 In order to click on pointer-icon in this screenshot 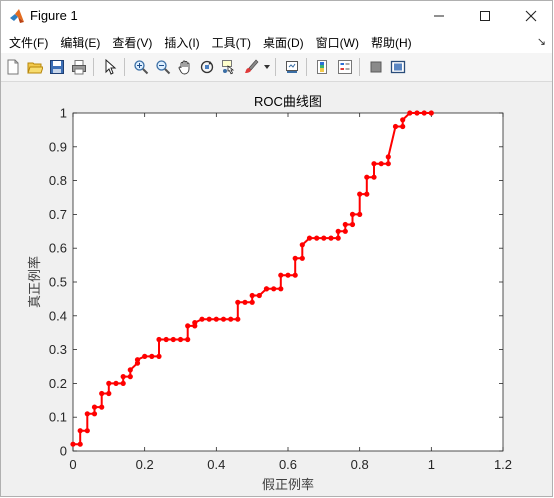, I will do `click(111, 67)`.